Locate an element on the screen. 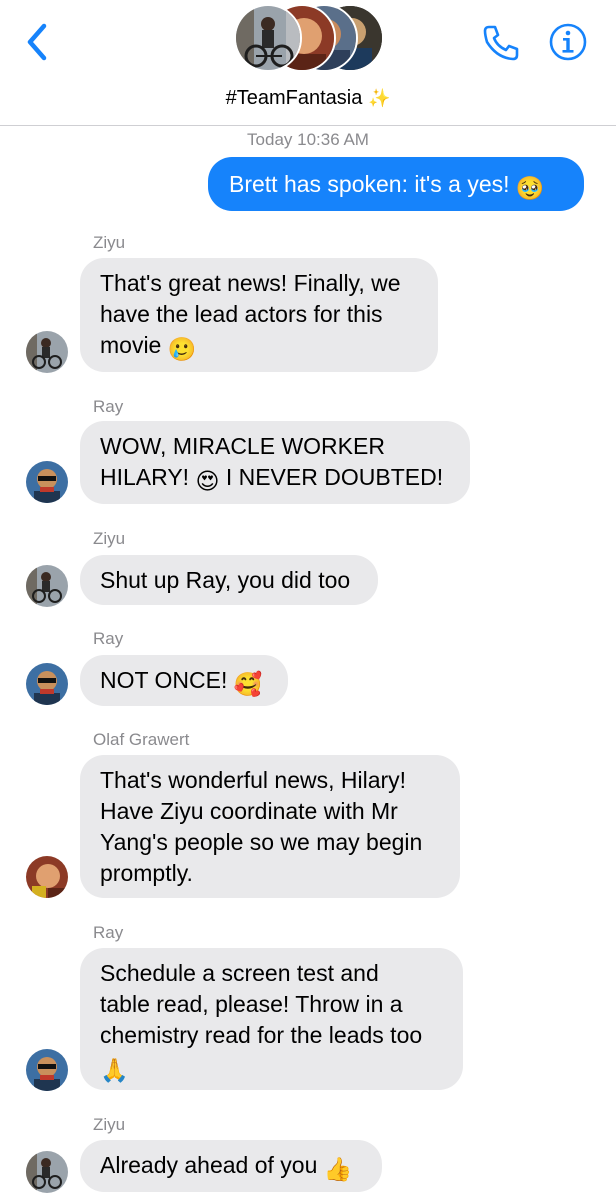 Image resolution: width=616 pixels, height=1200 pixels. chevron-left-icon is located at coordinates (37, 42).